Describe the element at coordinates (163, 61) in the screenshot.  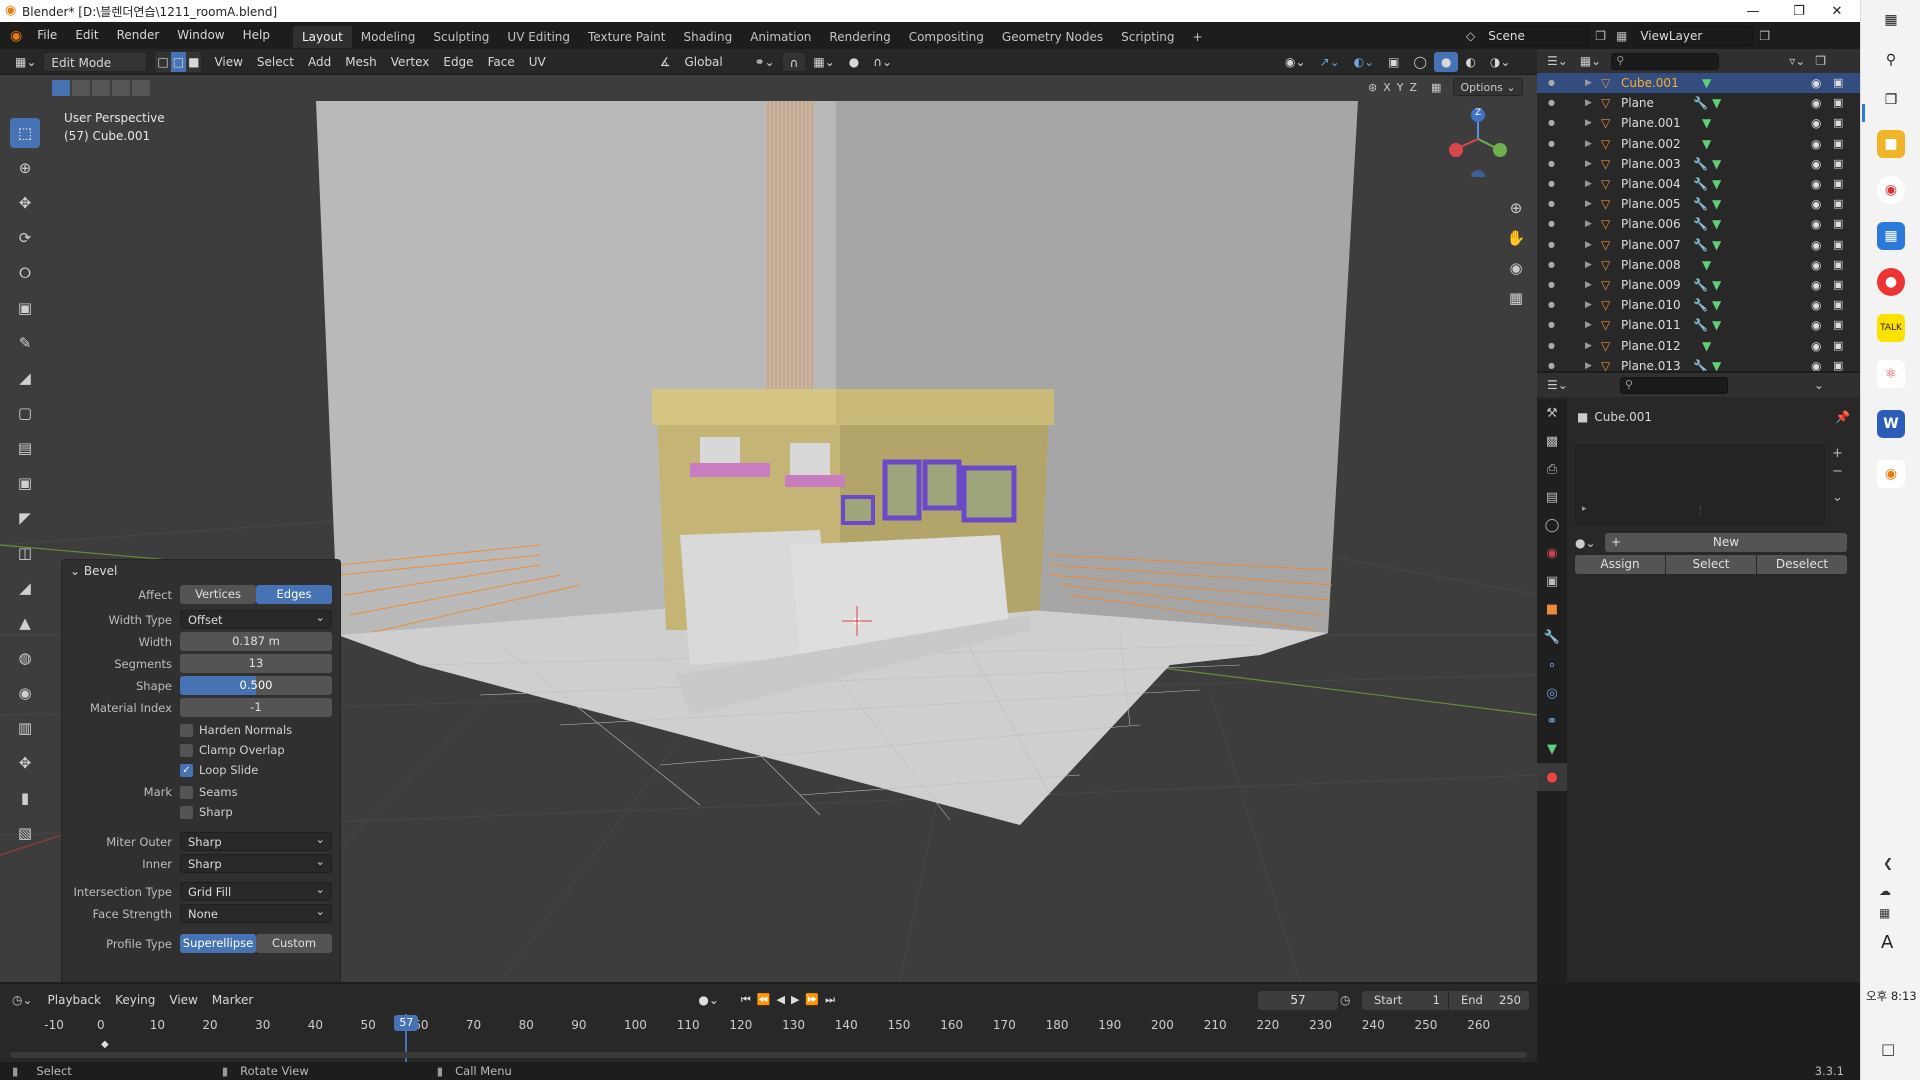
I see `vertex-select-icon: □` at that location.